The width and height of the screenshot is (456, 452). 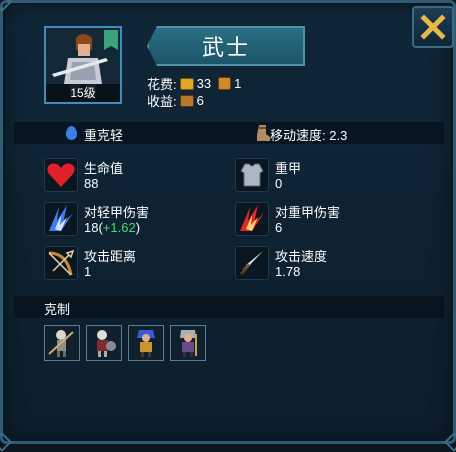 What do you see at coordinates (226, 46) in the screenshot?
I see `unit-name: 武士` at bounding box center [226, 46].